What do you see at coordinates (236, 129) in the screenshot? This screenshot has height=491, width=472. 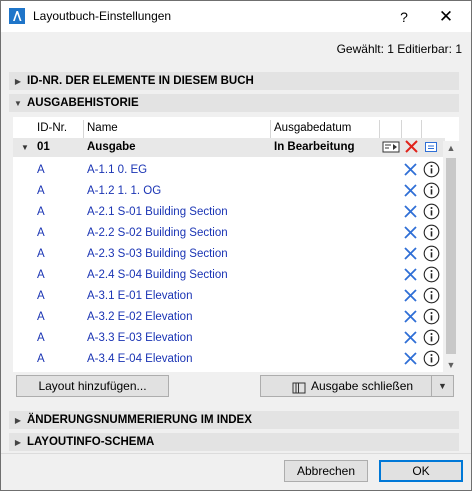 I see `table-header: ID-Nr. Name Ausgabedatum` at bounding box center [236, 129].